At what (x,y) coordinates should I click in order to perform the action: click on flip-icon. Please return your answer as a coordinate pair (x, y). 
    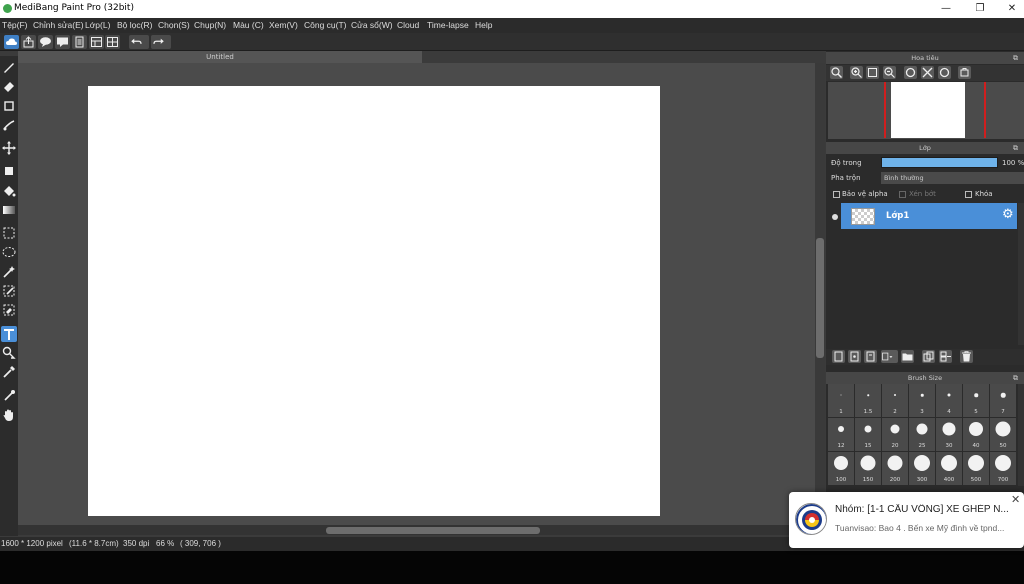
    Looking at the image, I should click on (927, 72).